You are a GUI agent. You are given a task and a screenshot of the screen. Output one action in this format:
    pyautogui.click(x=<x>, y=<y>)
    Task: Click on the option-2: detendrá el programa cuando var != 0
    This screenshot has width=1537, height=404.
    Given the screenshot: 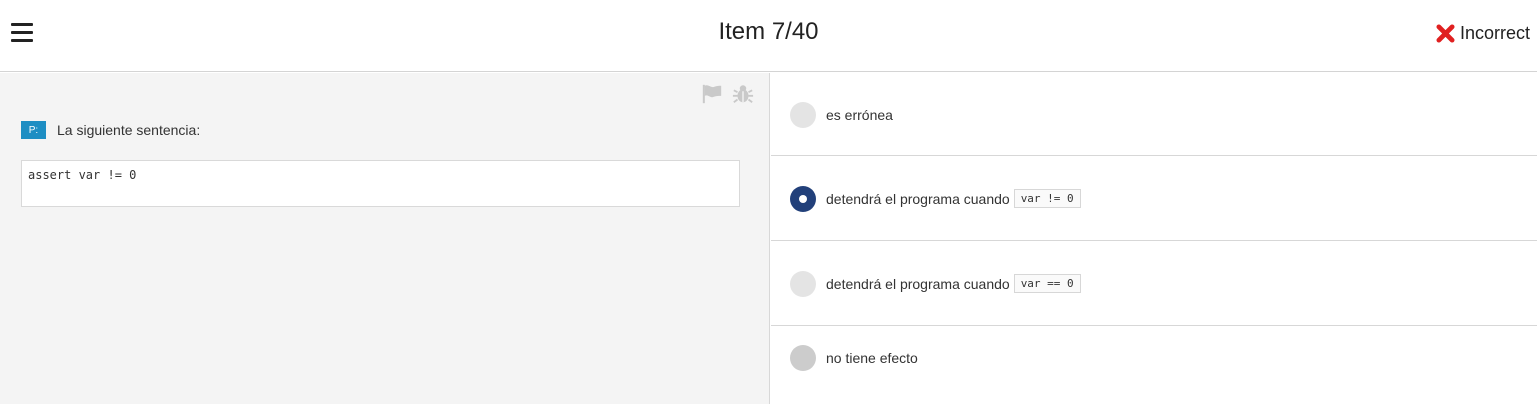 What is the action you would take?
    pyautogui.click(x=1154, y=198)
    